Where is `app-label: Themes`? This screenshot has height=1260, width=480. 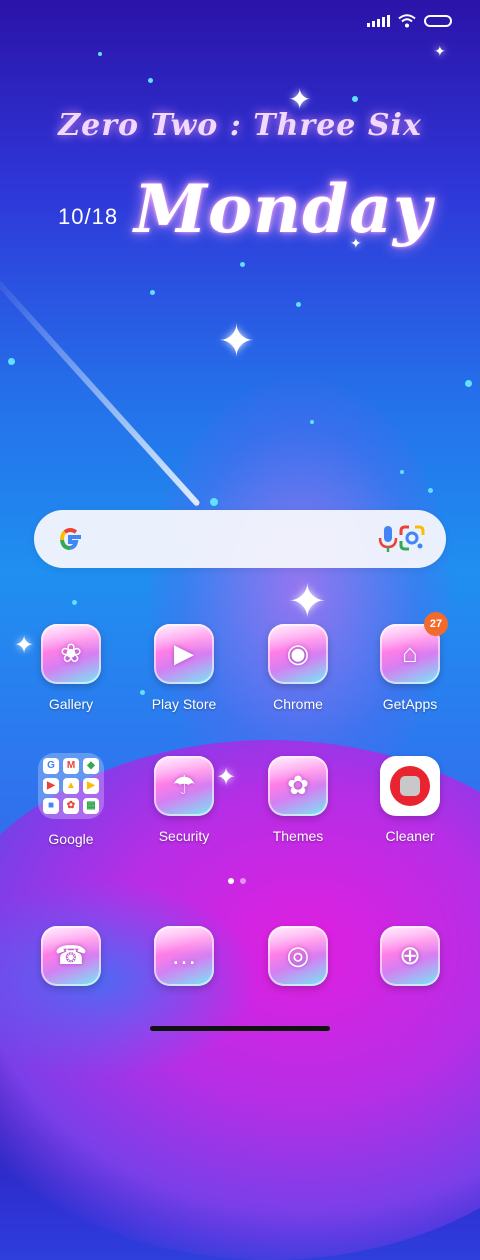 app-label: Themes is located at coordinates (298, 836).